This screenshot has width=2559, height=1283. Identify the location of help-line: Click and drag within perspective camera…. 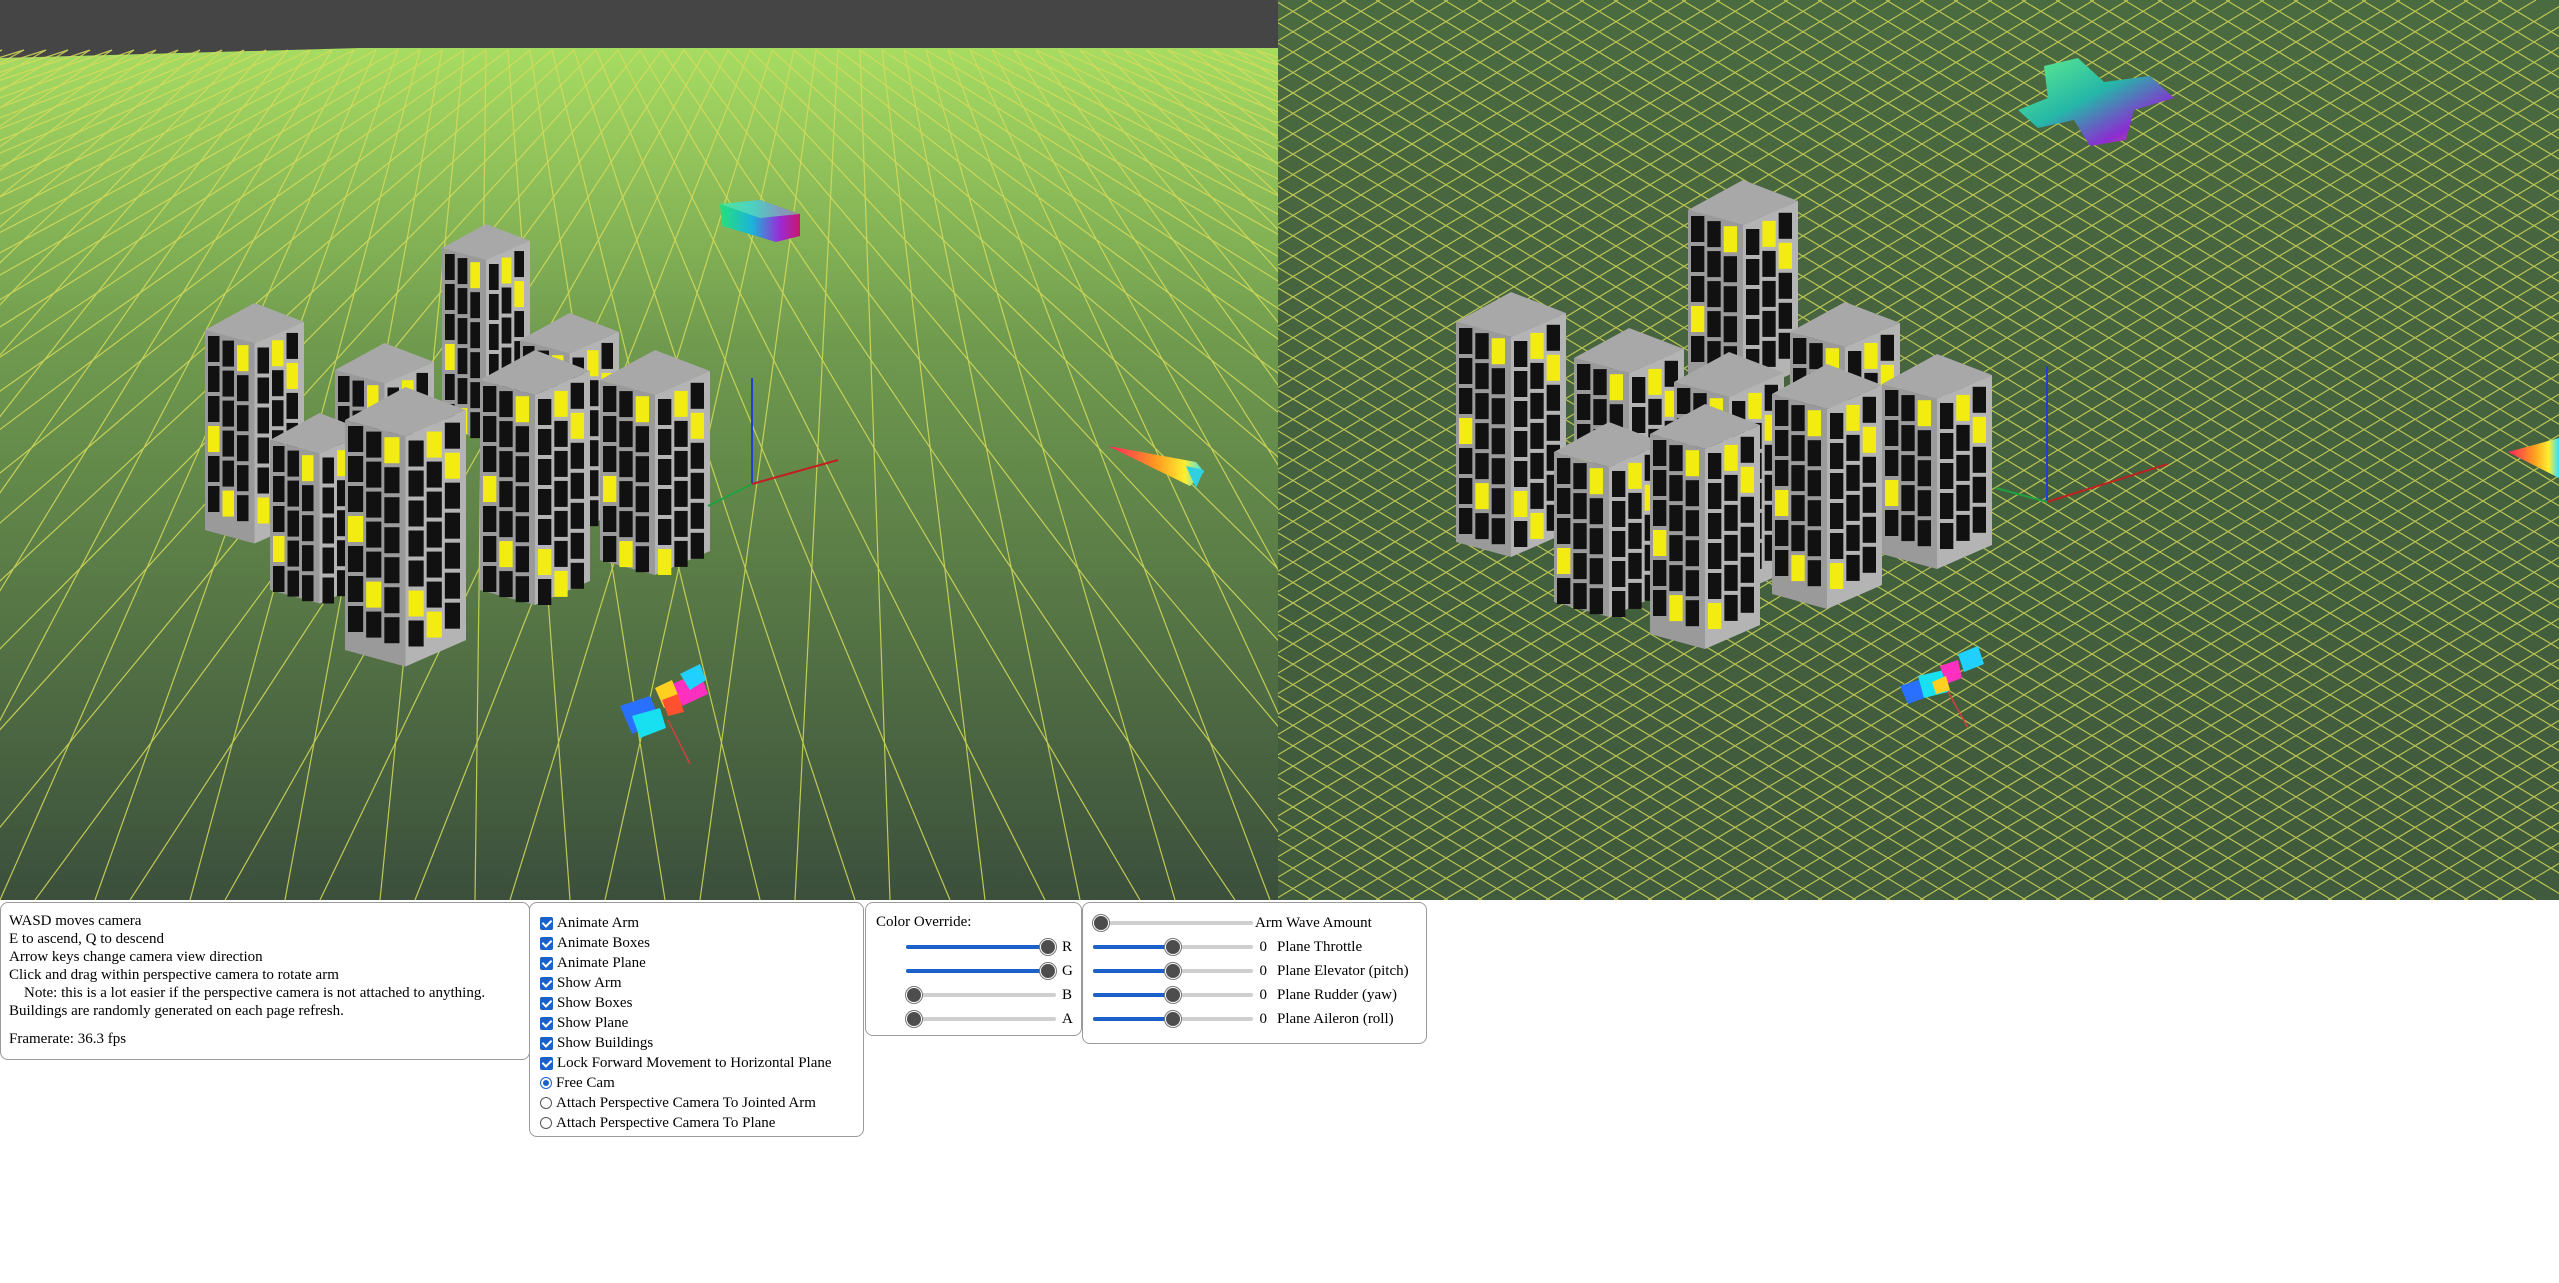
(174, 975).